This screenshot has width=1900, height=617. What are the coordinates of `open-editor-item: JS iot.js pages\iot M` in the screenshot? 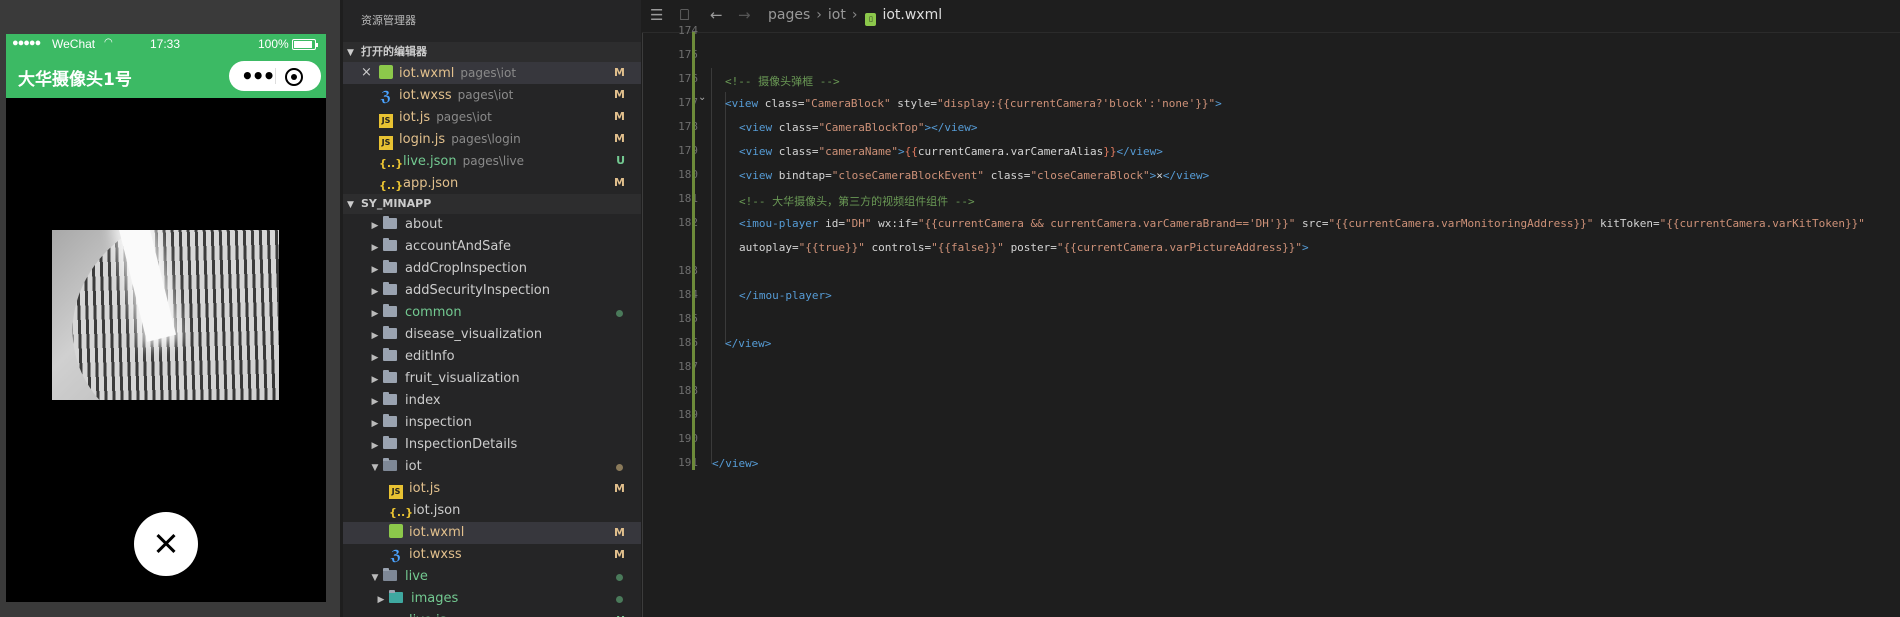 It's located at (492, 117).